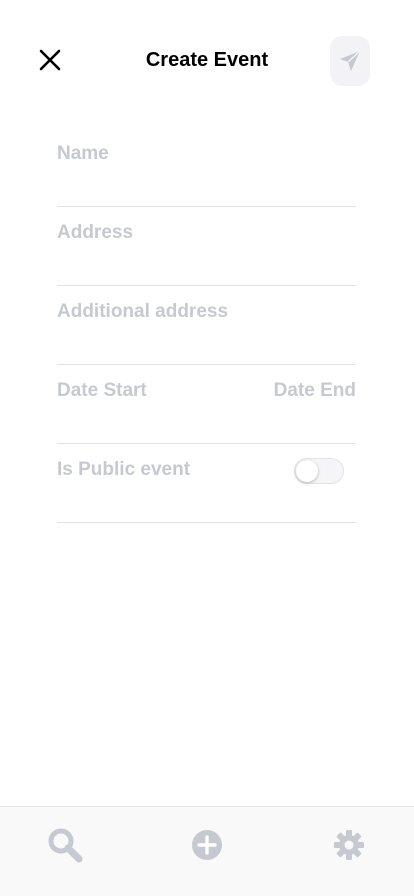  What do you see at coordinates (95, 232) in the screenshot?
I see `address-placeholder: Address` at bounding box center [95, 232].